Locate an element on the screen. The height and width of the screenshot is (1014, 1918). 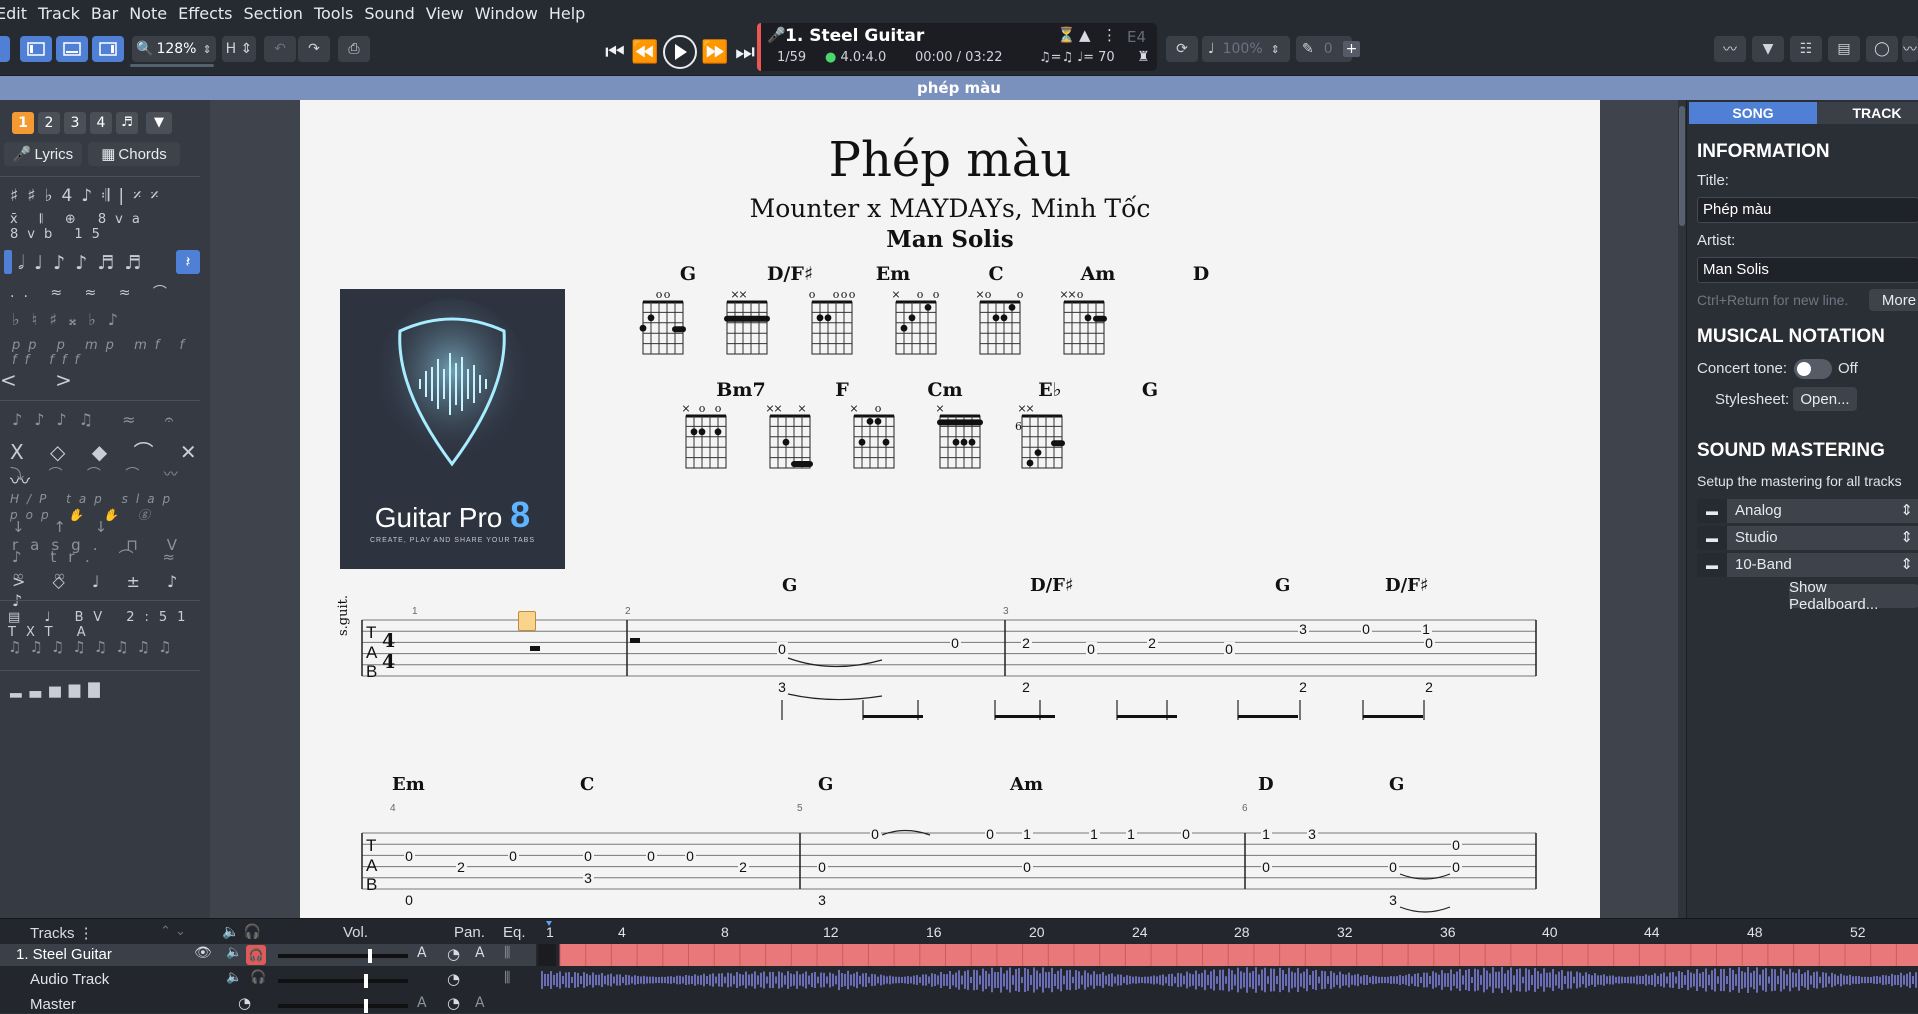
repeat-tools: x̄ 𝄃 ⊕ 8va 8vb 15 is located at coordinates (110, 227).